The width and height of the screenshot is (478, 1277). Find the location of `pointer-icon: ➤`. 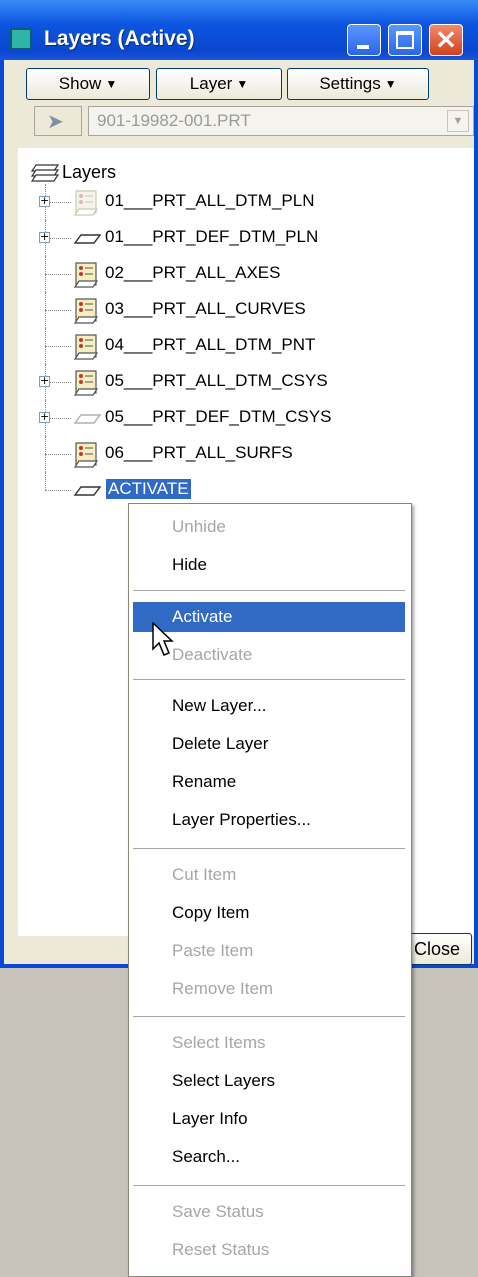

pointer-icon: ➤ is located at coordinates (55, 122).